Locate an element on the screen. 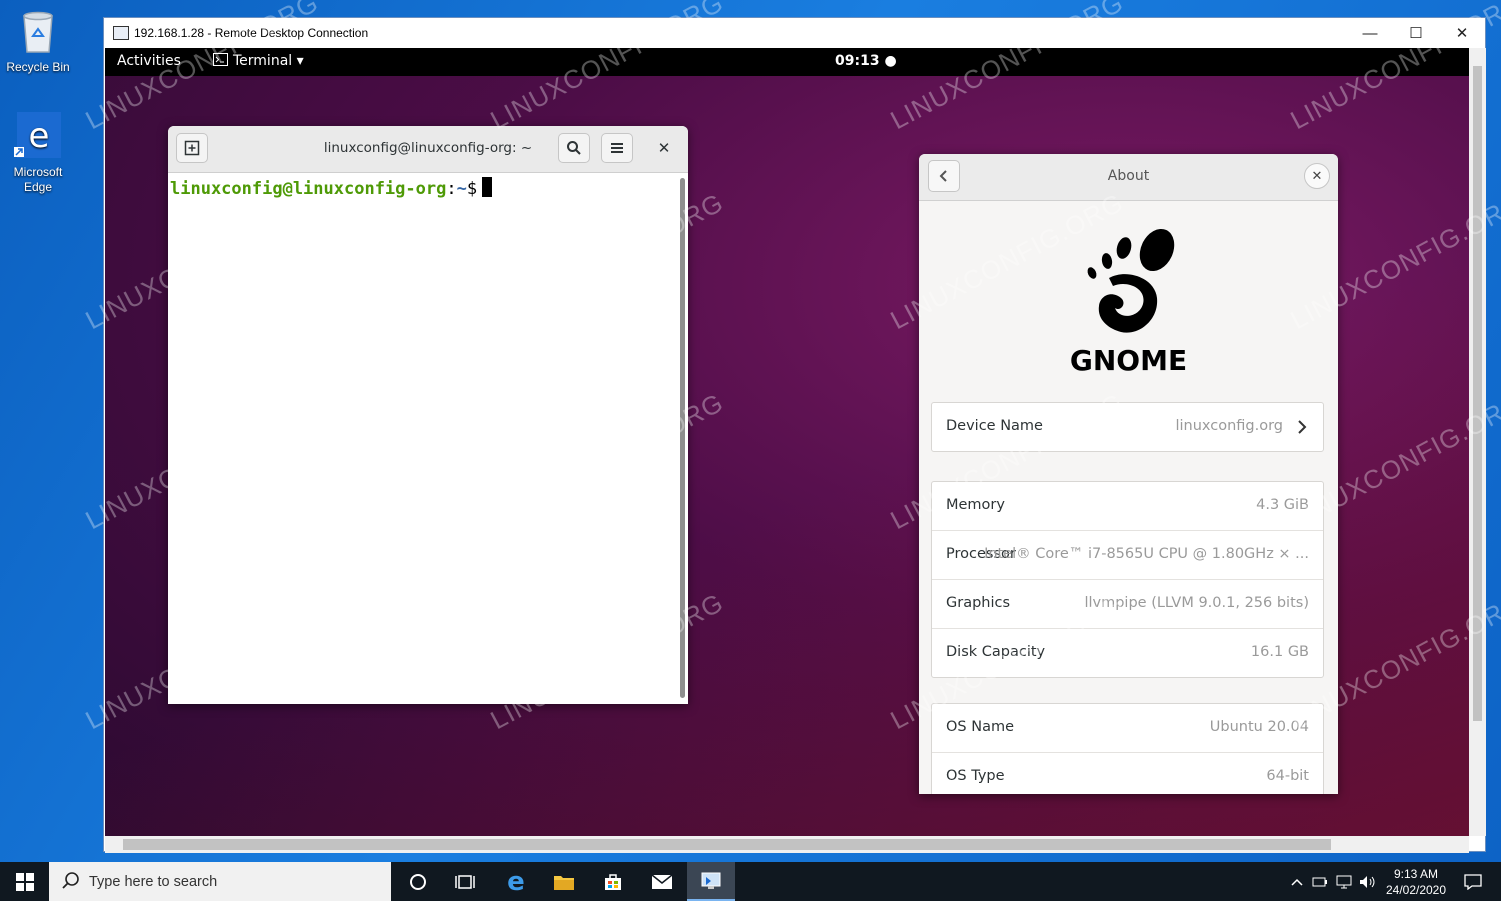 The width and height of the screenshot is (1501, 901). close-button: ✕ is located at coordinates (1462, 33).